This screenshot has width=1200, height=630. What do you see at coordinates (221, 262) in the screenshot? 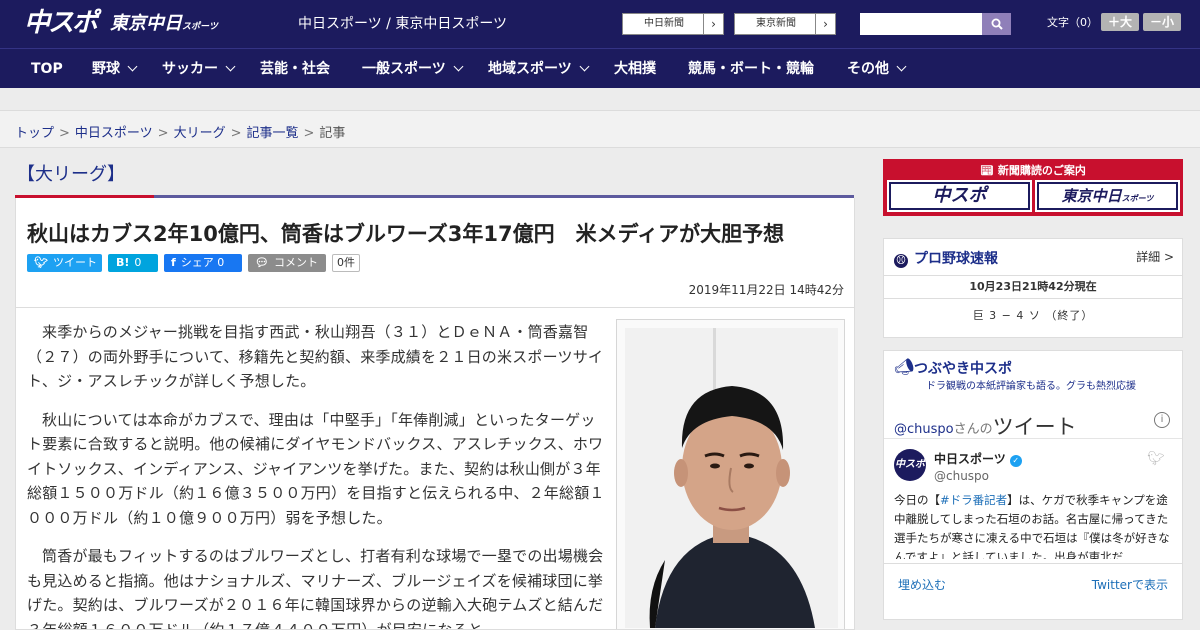
I see `facebook-count: 0` at bounding box center [221, 262].